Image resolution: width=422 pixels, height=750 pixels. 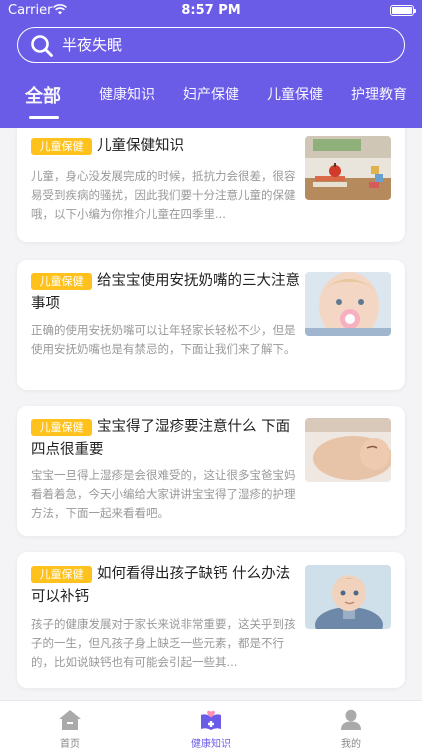 What do you see at coordinates (211, 94) in the screenshot?
I see `tab-maternal-care: 妇产保健` at bounding box center [211, 94].